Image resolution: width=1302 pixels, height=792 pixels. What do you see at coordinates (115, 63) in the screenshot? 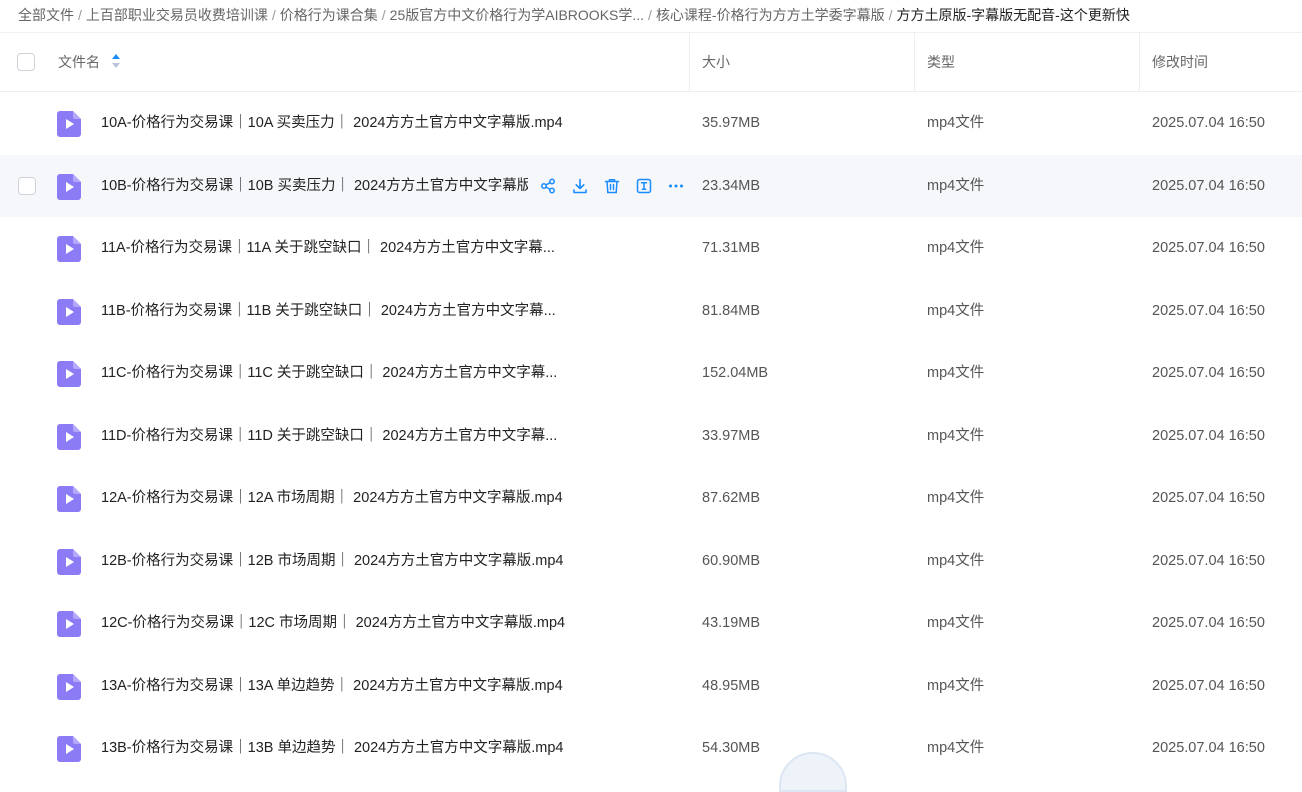
I see `sort-arrows-icon` at bounding box center [115, 63].